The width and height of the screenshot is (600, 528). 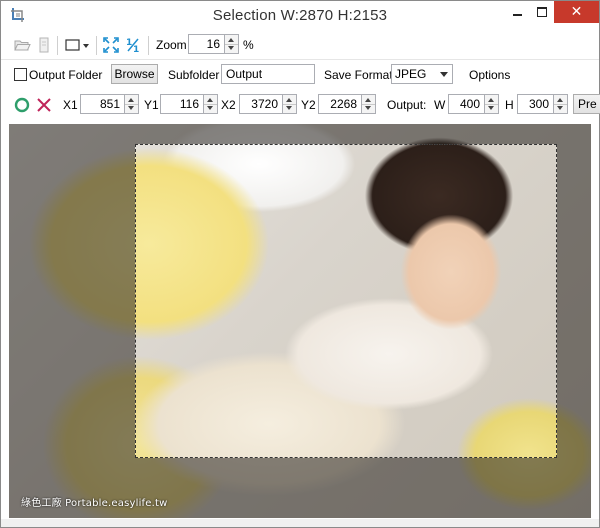 I want to click on options-button: Options, so click(x=489, y=75).